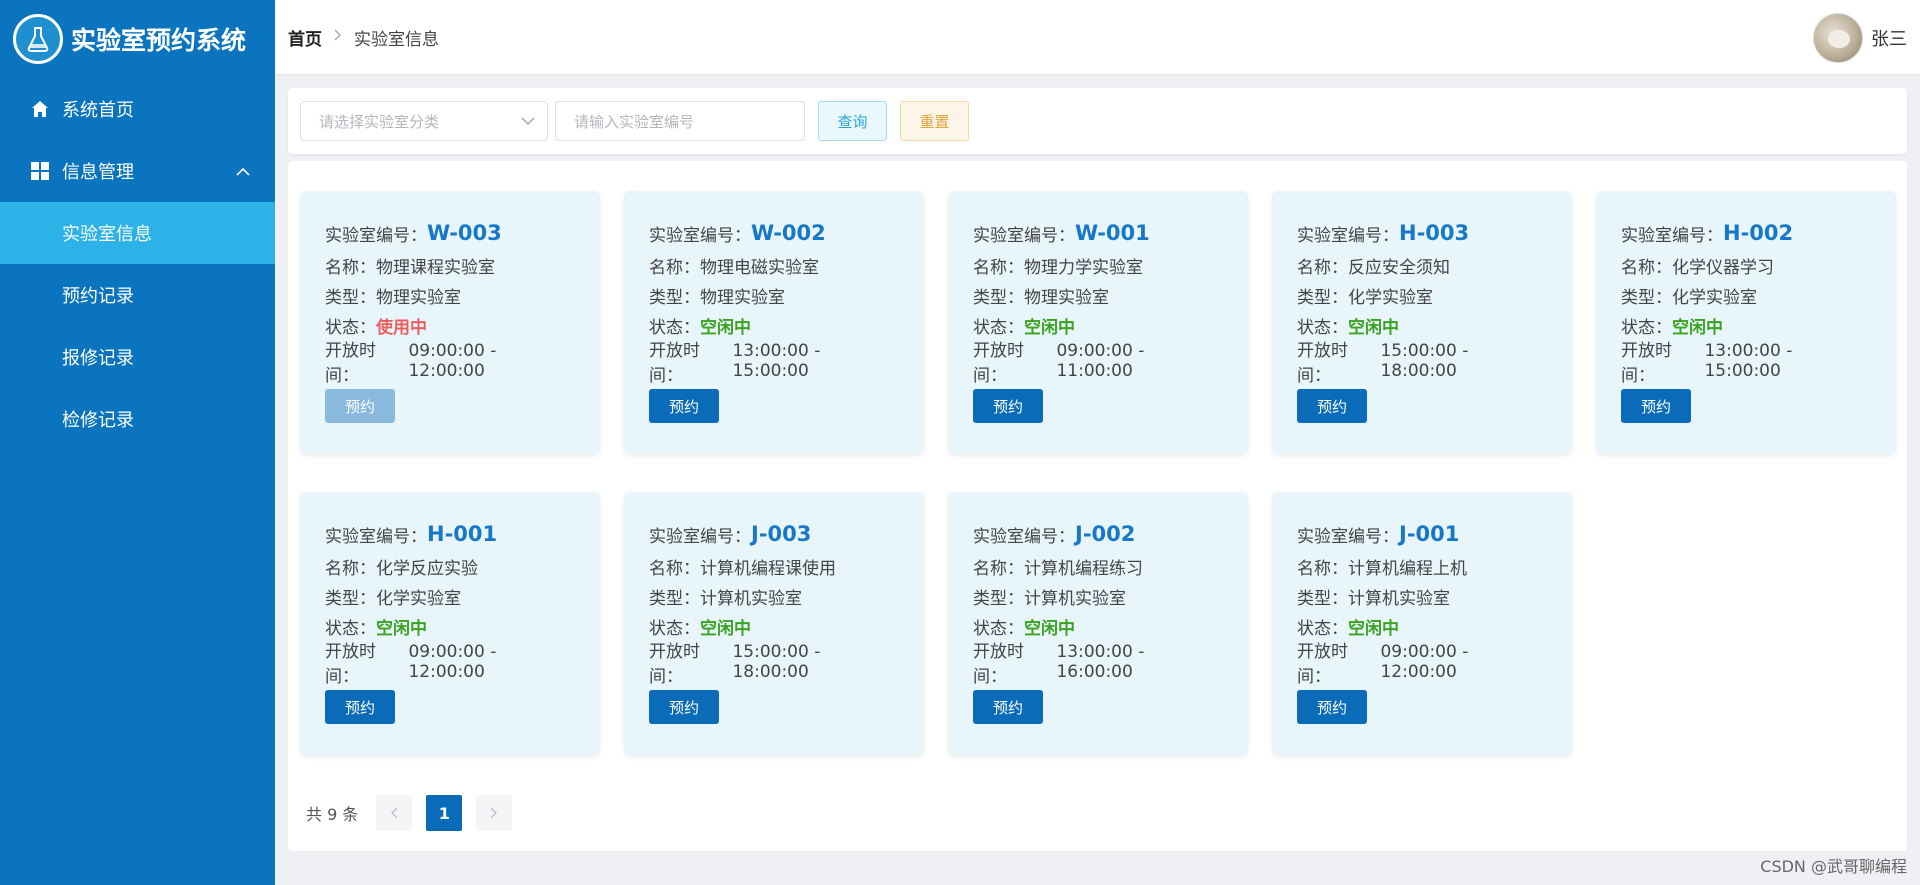 Image resolution: width=1920 pixels, height=885 pixels. I want to click on lab-code-row: 实验室编号： J-001, so click(1422, 534).